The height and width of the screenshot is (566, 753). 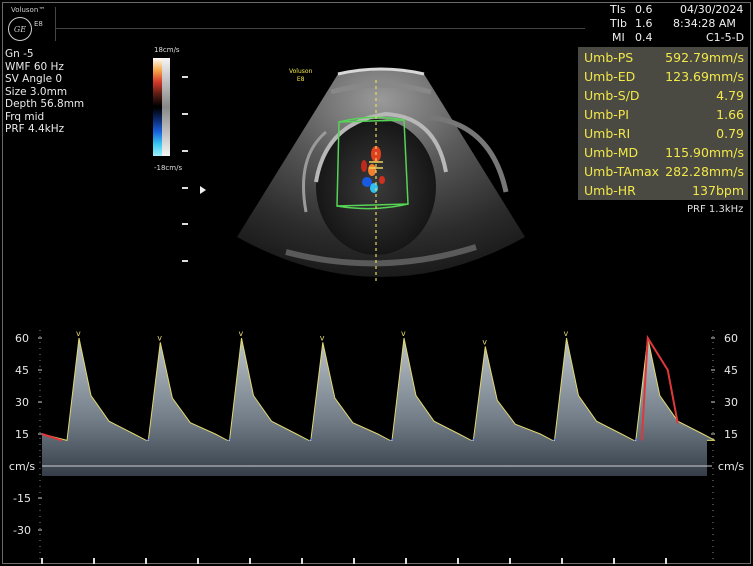 I want to click on tib-value: 1.6, so click(x=644, y=23).